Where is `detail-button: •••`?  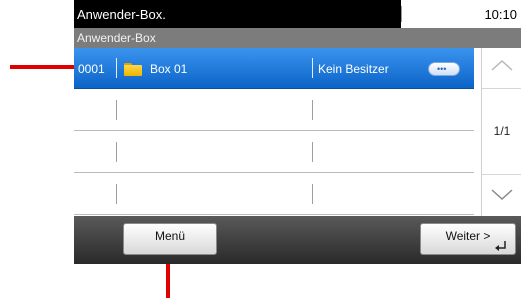 detail-button: ••• is located at coordinates (444, 69).